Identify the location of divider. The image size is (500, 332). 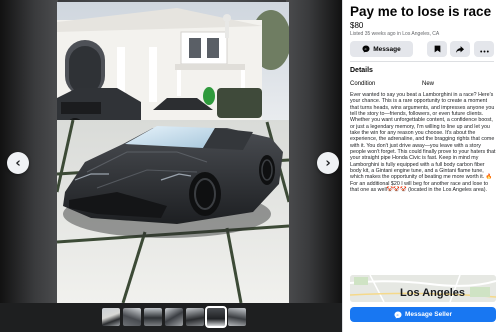
(422, 61).